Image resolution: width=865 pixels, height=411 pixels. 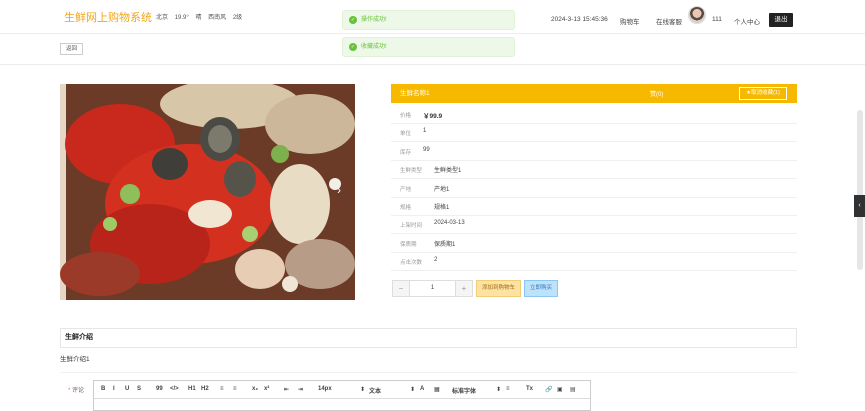 I want to click on required-mark: *, so click(x=69, y=391).